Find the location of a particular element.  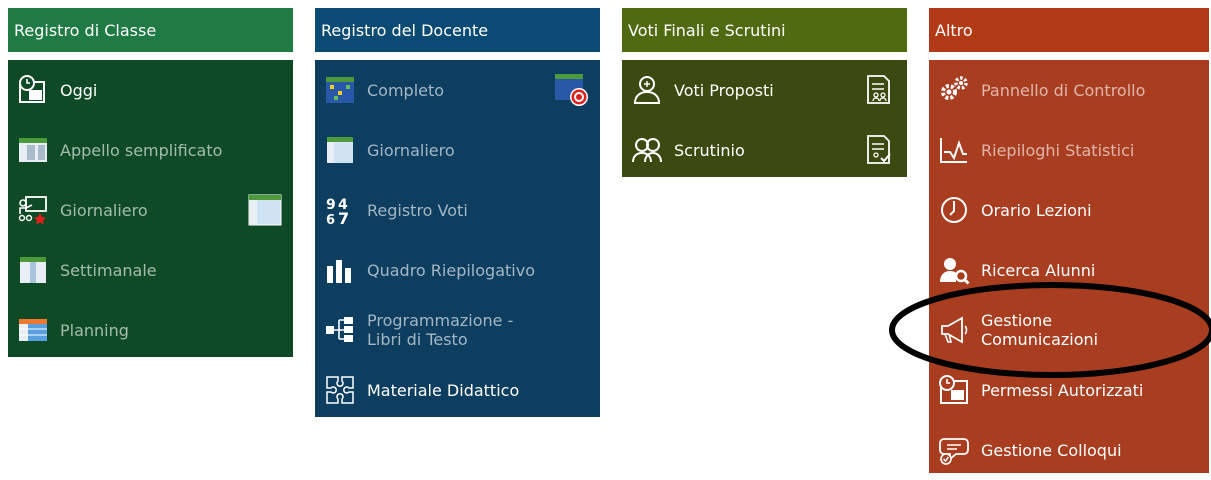

menu-item-registro-voti: 9467 Registro Voti is located at coordinates (457, 210).